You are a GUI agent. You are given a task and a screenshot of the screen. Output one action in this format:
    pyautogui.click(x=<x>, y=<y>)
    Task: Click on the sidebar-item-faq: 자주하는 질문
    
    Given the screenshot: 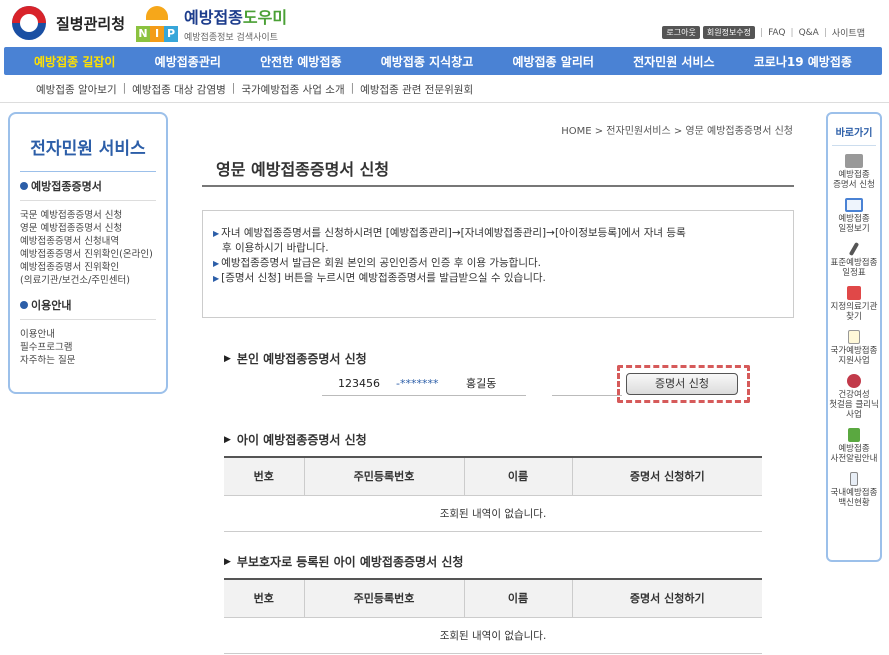 What is the action you would take?
    pyautogui.click(x=88, y=360)
    